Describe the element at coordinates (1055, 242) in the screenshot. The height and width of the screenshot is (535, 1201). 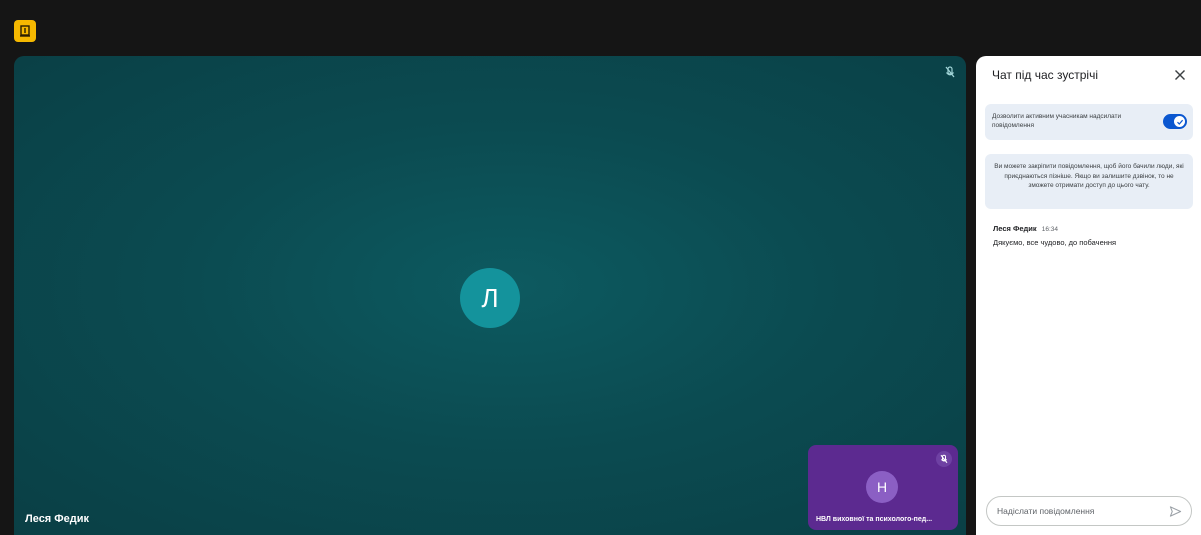
I see `message-text: Дякуємо, все чудово, до побачення` at that location.